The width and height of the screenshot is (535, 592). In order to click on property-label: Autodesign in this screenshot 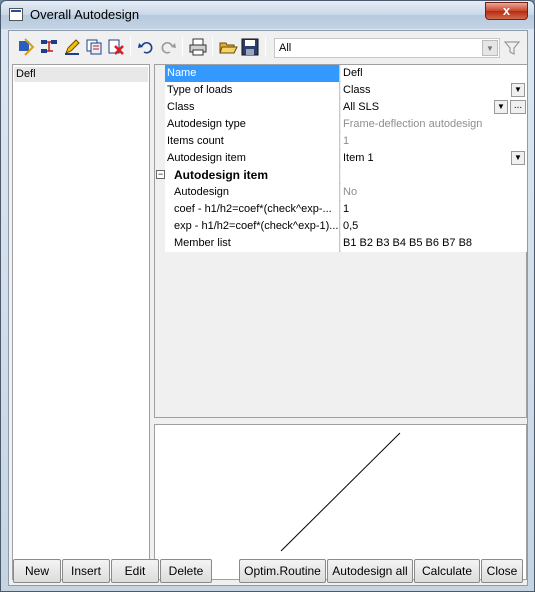, I will do `click(252, 192)`.